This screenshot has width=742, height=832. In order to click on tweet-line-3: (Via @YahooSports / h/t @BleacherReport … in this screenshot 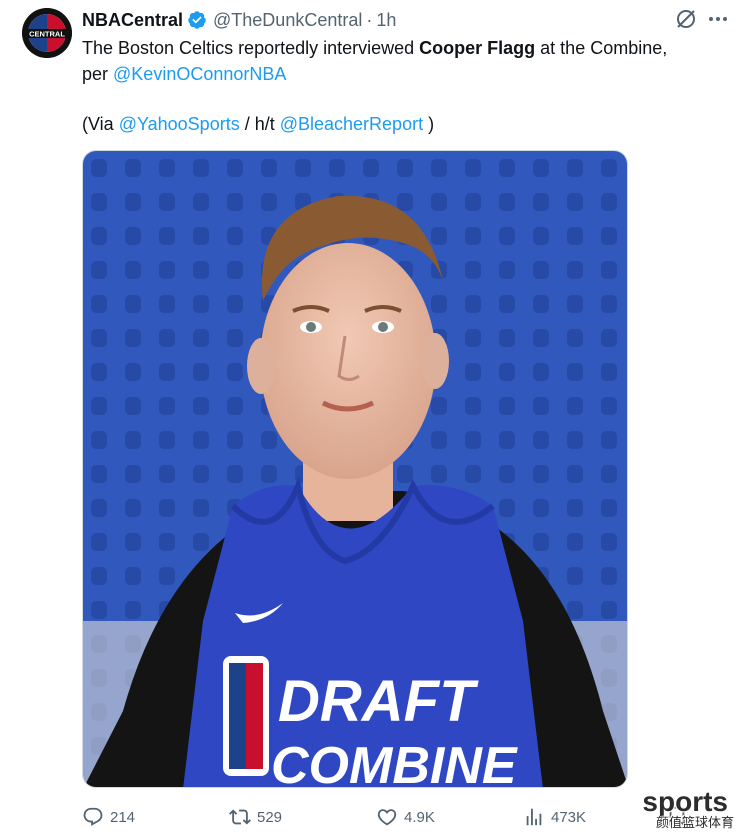, I will do `click(402, 124)`.